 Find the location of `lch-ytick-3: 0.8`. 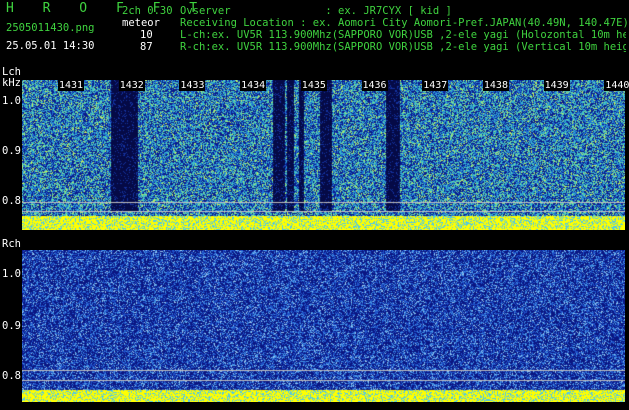

lch-ytick-3: 0.8 is located at coordinates (11, 201).